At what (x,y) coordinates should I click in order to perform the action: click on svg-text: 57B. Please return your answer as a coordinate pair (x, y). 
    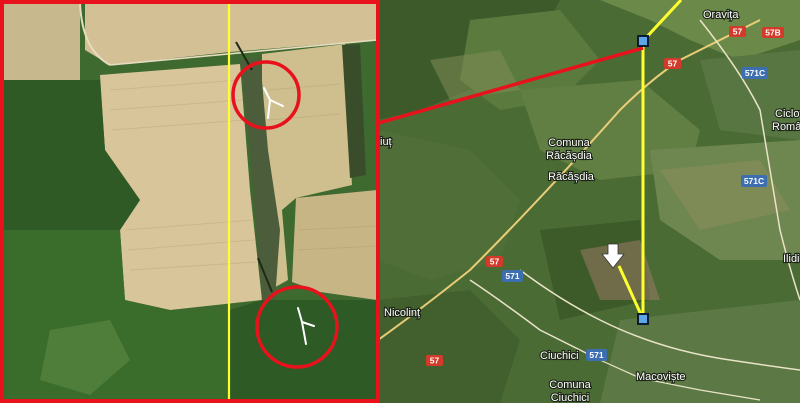
    Looking at the image, I should click on (773, 33).